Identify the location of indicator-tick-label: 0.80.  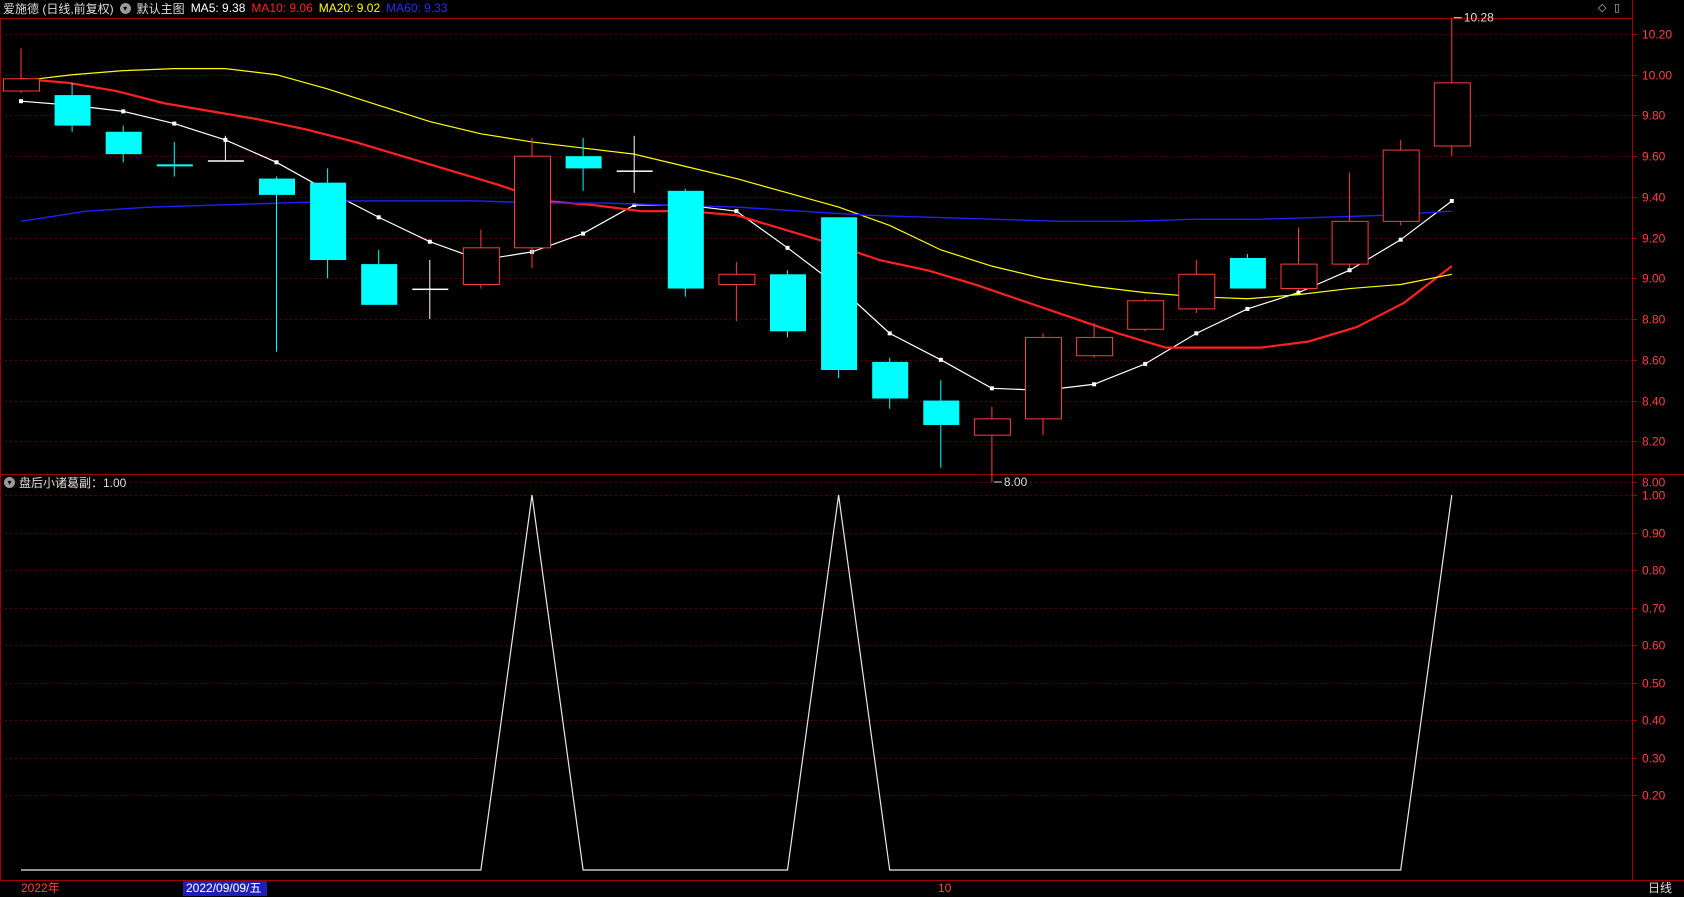
(1654, 571).